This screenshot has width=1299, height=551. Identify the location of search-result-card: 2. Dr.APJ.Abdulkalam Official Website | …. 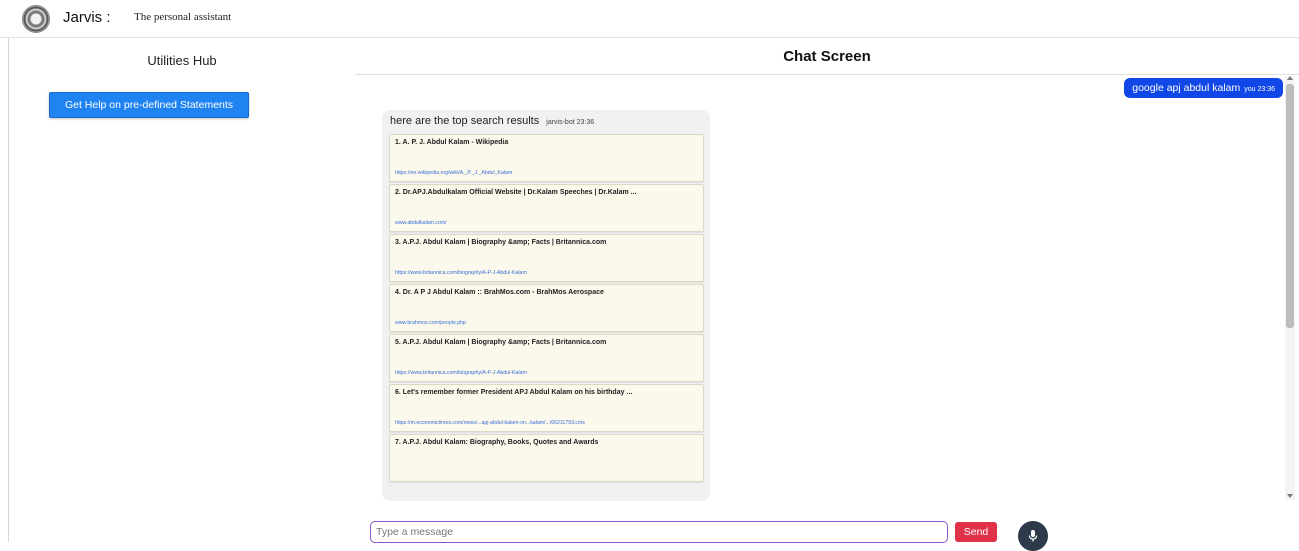
(546, 208).